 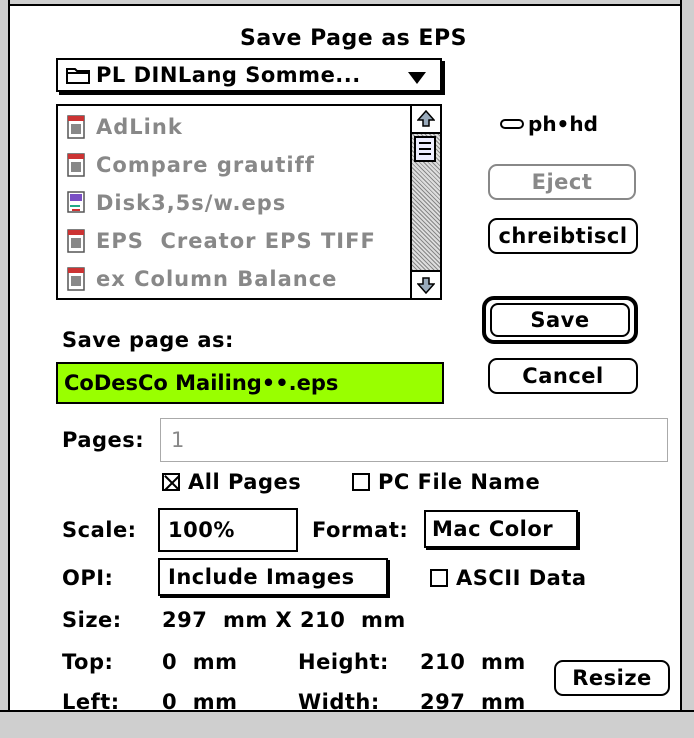 I want to click on disk-indicator: ph•hd, so click(x=549, y=124).